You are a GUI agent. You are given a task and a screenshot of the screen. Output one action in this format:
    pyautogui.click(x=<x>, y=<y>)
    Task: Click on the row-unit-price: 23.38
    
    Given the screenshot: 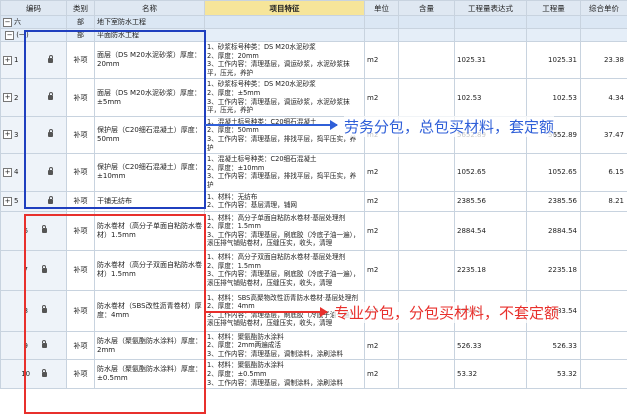 What is the action you would take?
    pyautogui.click(x=603, y=60)
    